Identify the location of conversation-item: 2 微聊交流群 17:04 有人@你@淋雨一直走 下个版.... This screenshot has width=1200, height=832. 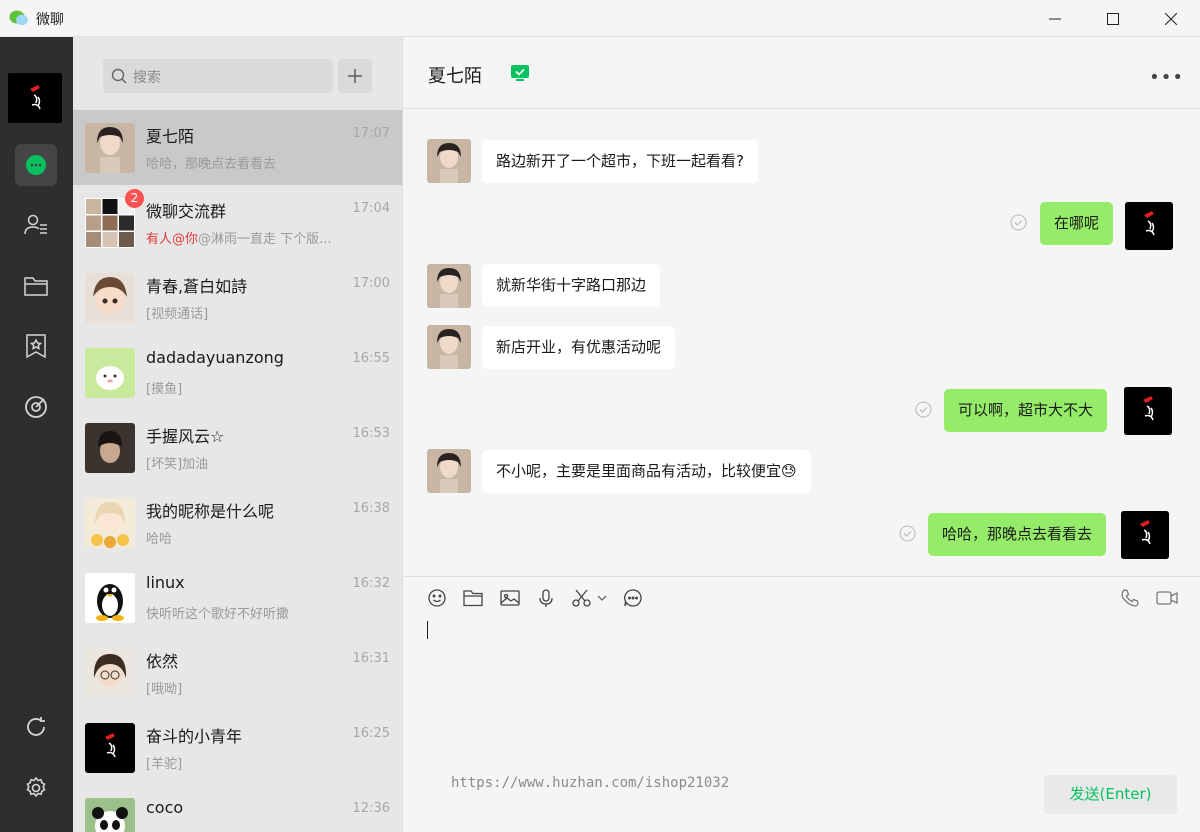
(237, 222).